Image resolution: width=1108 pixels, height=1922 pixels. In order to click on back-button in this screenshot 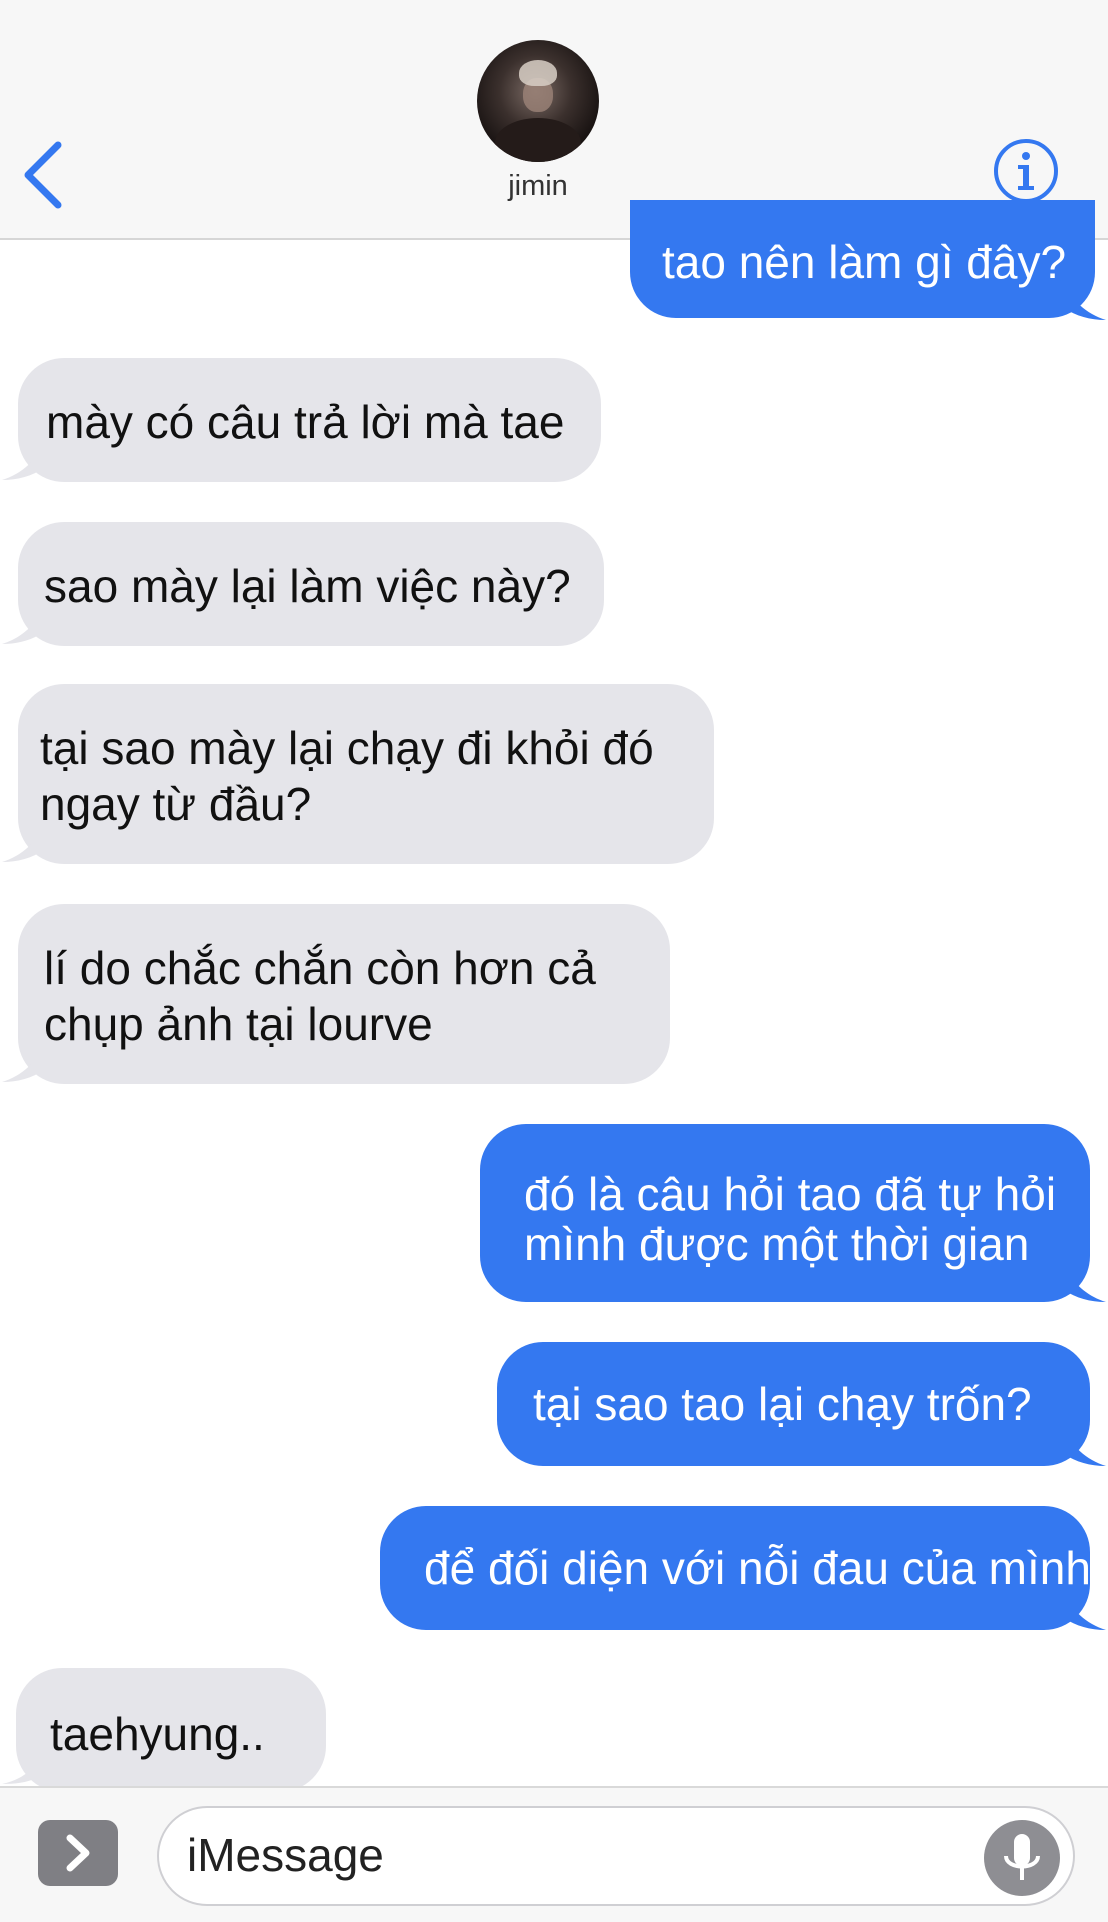, I will do `click(48, 175)`.